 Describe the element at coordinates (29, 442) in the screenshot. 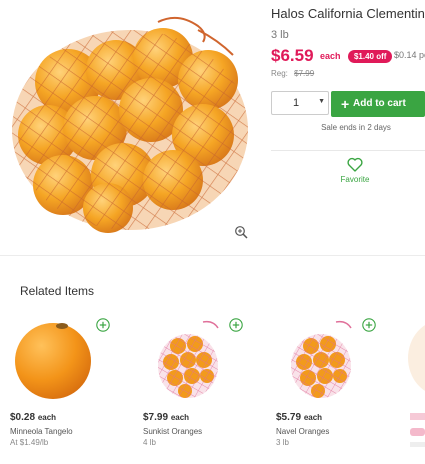

I see `item-unit: At $1.49/lb` at that location.